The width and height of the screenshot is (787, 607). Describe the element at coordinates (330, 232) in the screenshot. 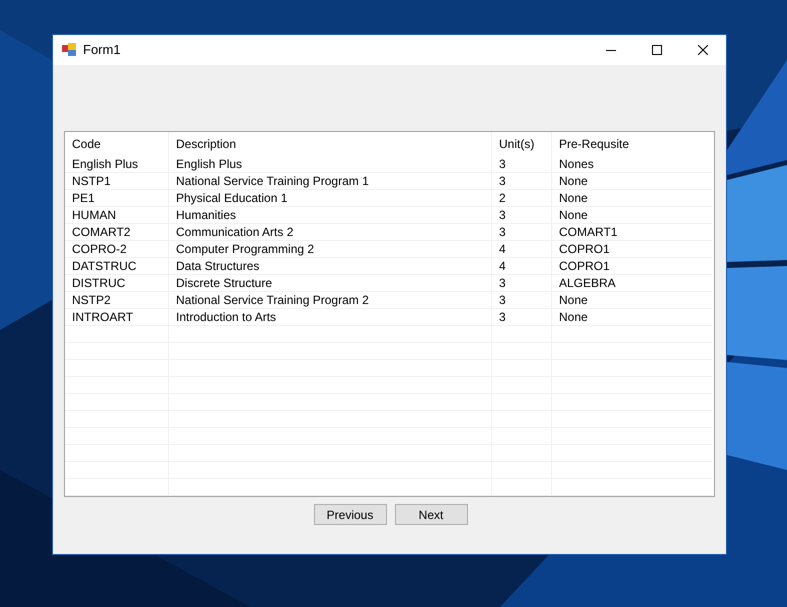

I see `table-cell: Communication Arts 2` at that location.